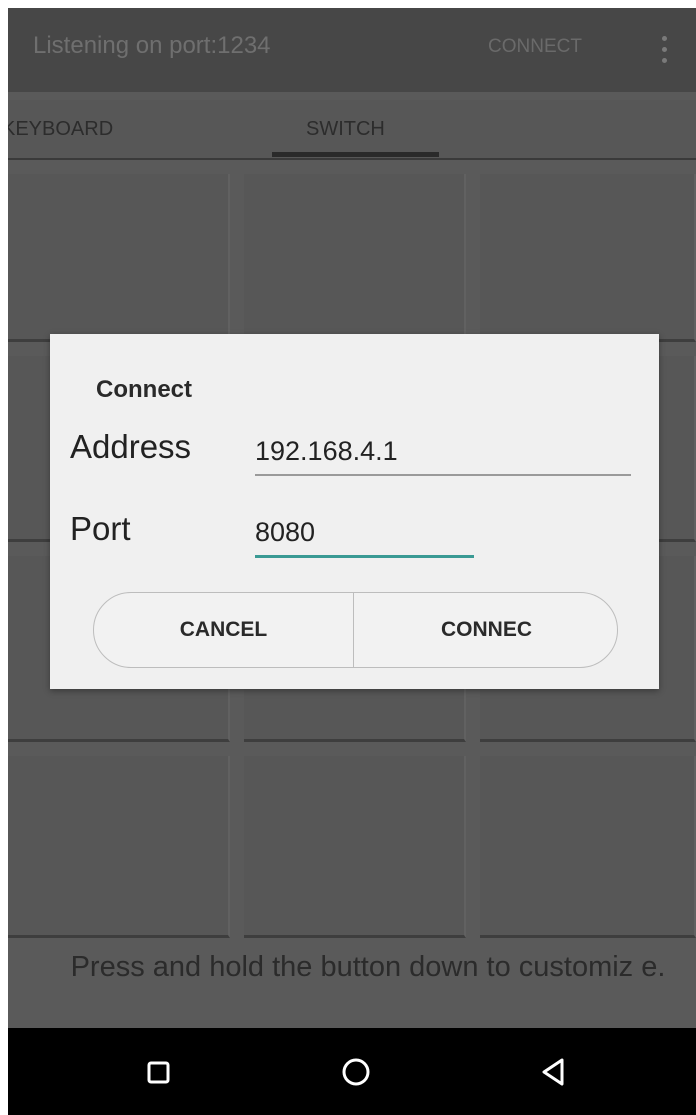  I want to click on tab-keyboard: KEYBOARD, so click(60, 129).